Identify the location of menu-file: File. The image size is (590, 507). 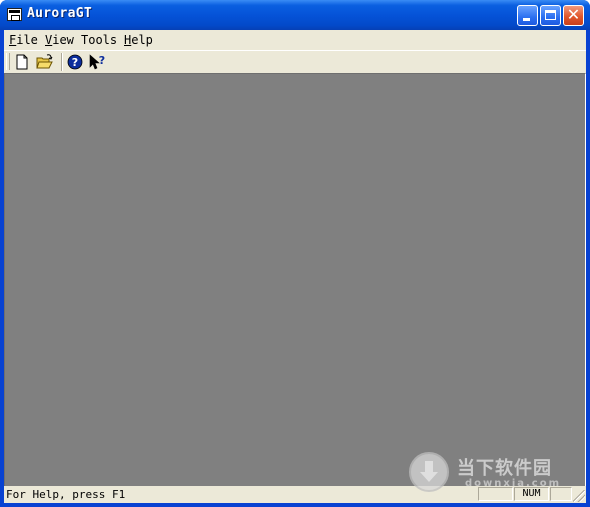
(23, 40).